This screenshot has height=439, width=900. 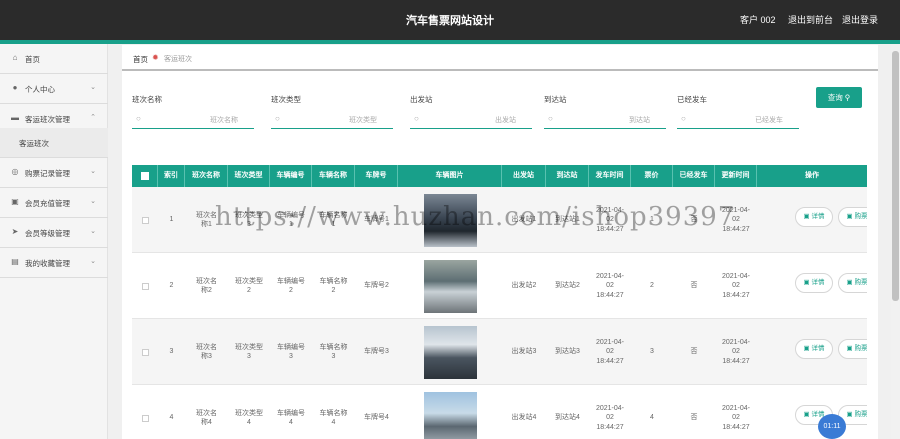 I want to click on col-header: 更新时间, so click(x=736, y=176).